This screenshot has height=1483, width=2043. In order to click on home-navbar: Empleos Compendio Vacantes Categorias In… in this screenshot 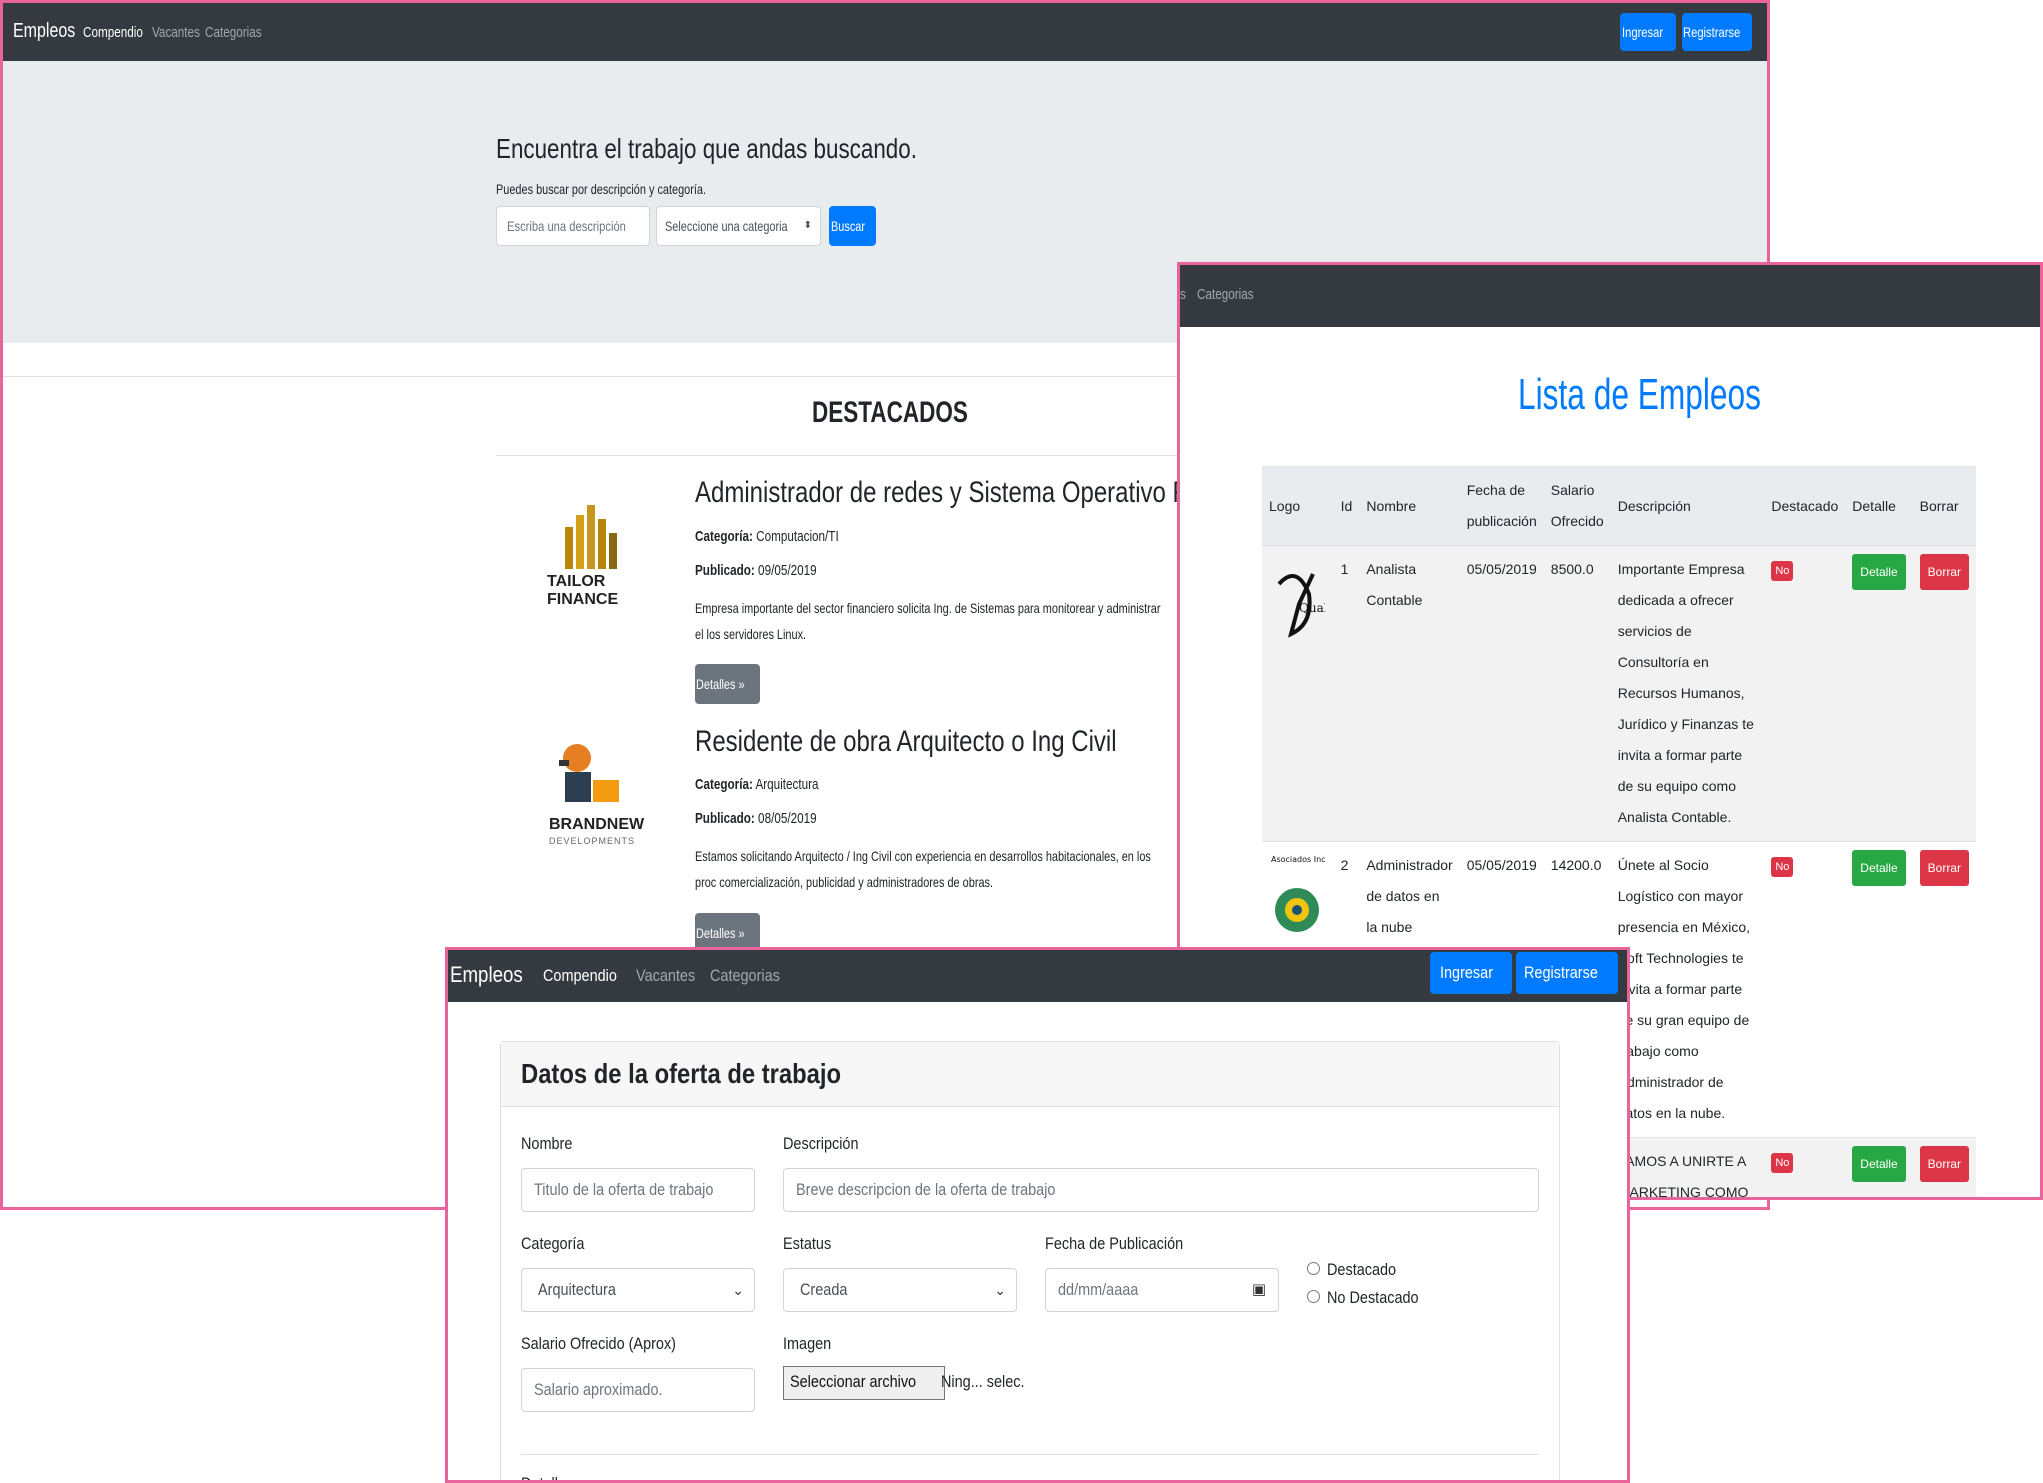, I will do `click(885, 32)`.